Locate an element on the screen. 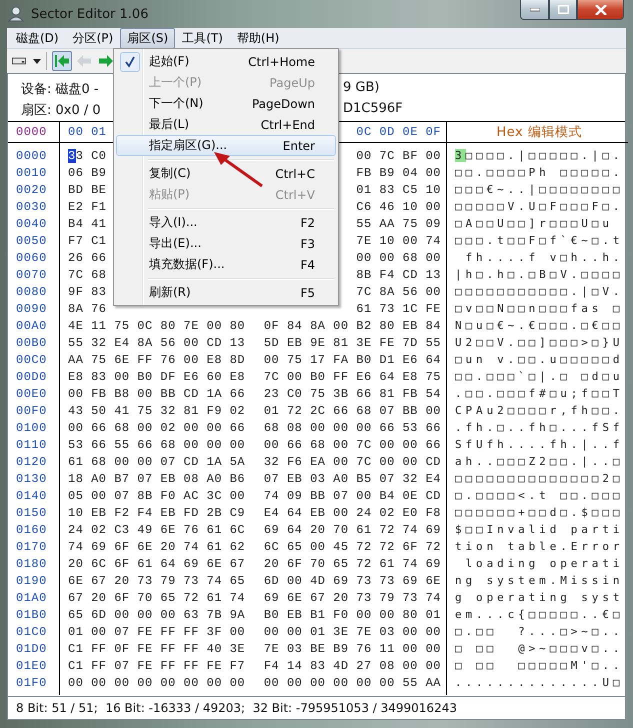 The width and height of the screenshot is (633, 728). offset-label: 00D0 is located at coordinates (31, 377).